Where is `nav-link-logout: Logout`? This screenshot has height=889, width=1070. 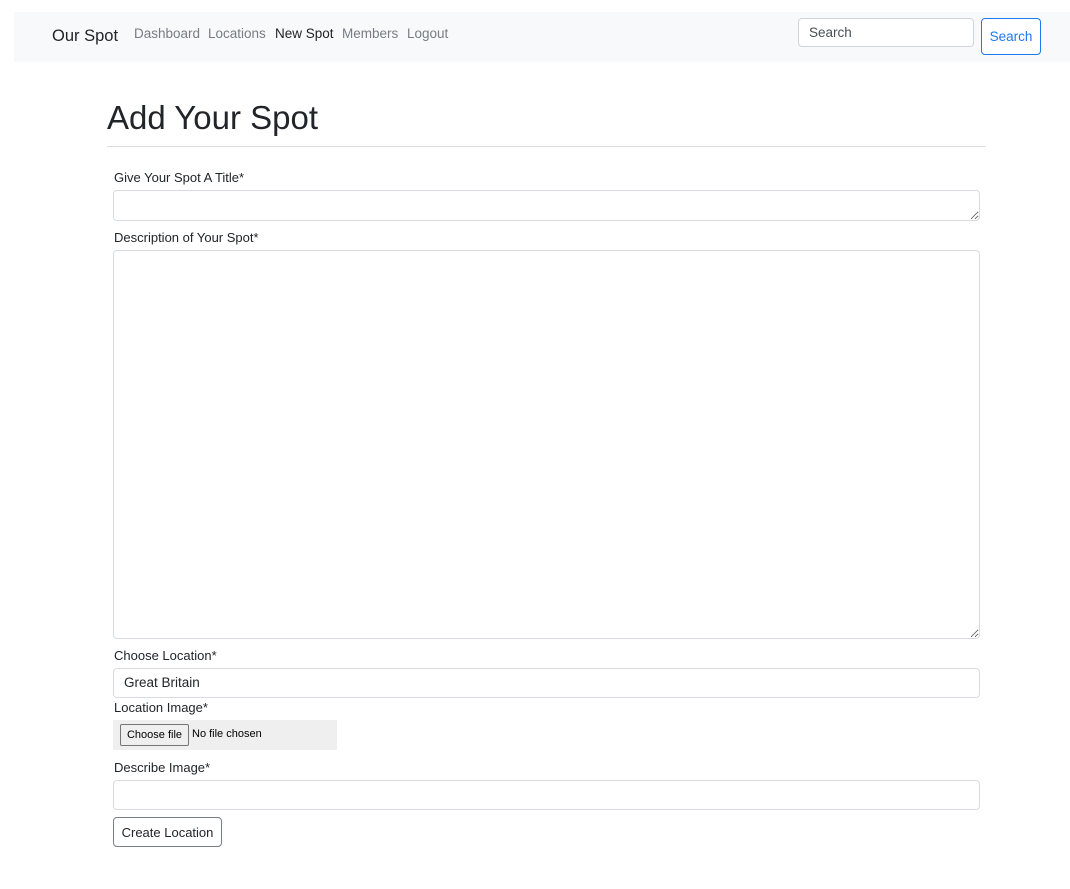 nav-link-logout: Logout is located at coordinates (427, 33).